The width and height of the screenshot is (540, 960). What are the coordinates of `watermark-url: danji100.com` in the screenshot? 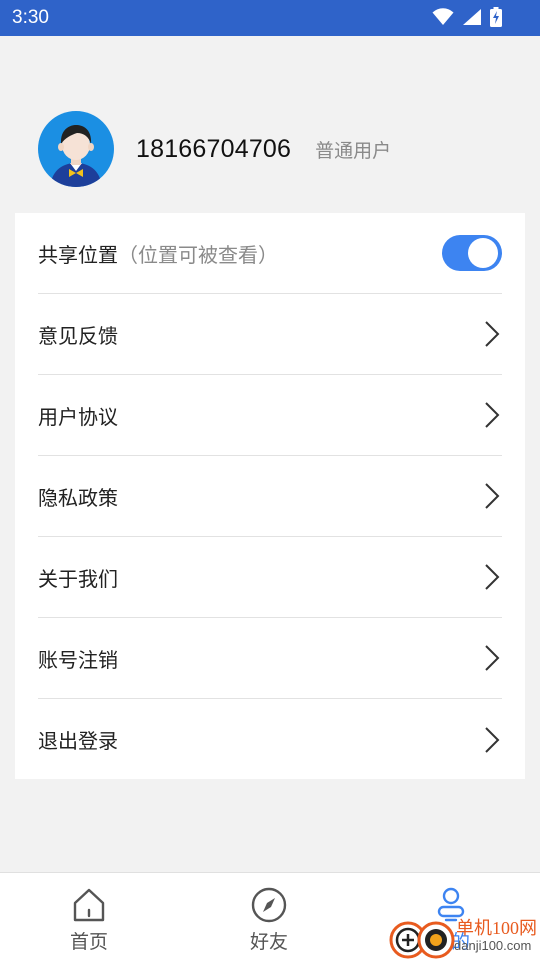 It's located at (493, 945).